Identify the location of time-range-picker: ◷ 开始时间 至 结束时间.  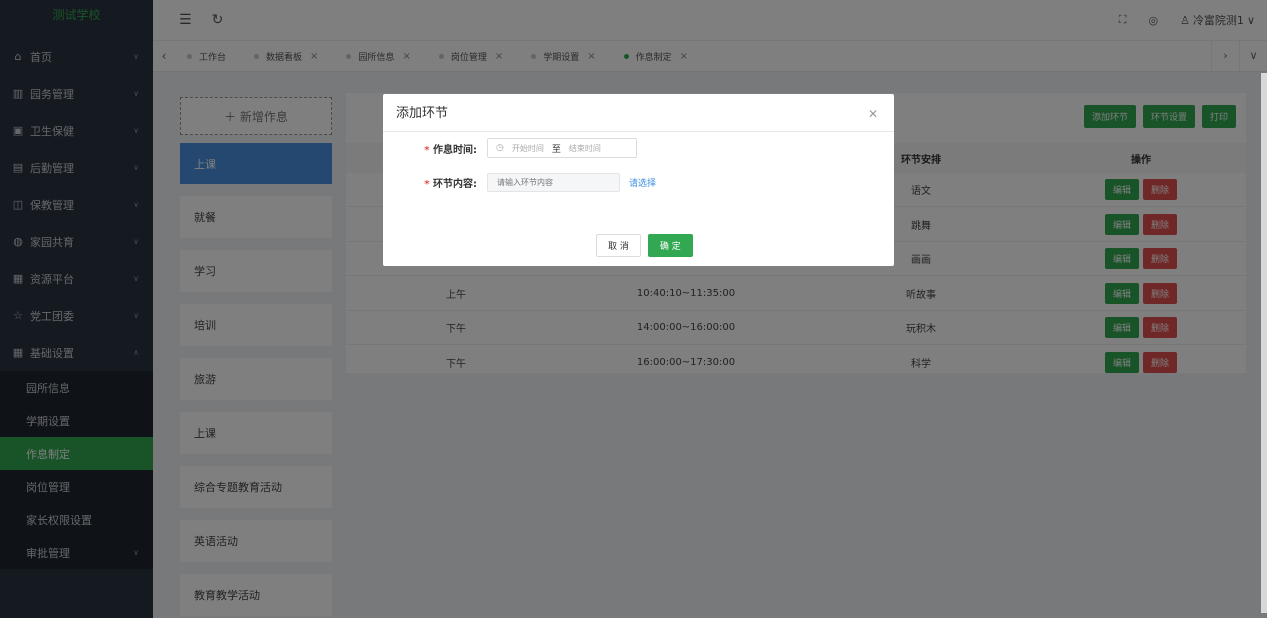
(562, 148).